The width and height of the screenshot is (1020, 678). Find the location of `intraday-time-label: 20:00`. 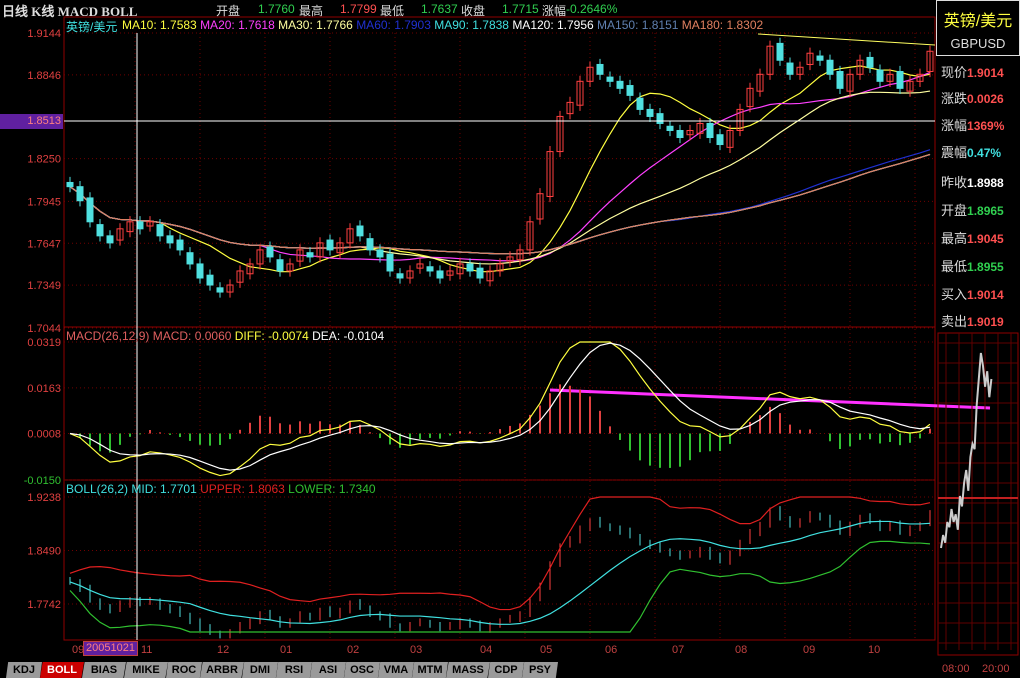

intraday-time-label: 20:00 is located at coordinates (996, 669).